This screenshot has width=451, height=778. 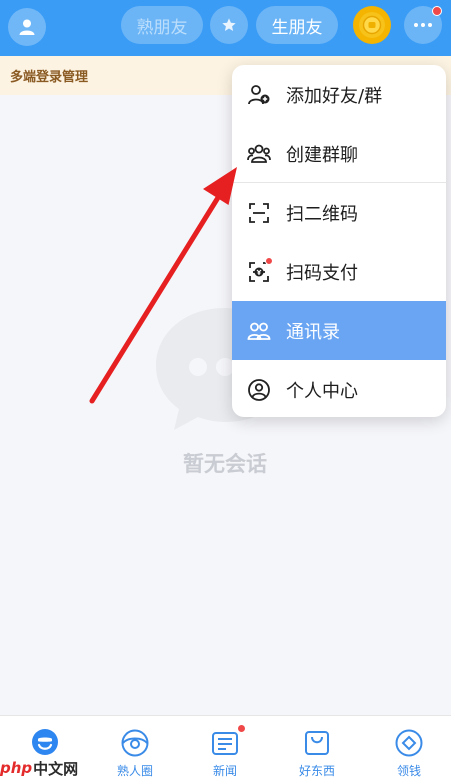 What do you see at coordinates (260, 270) in the screenshot?
I see `scan-pay-icon` at bounding box center [260, 270].